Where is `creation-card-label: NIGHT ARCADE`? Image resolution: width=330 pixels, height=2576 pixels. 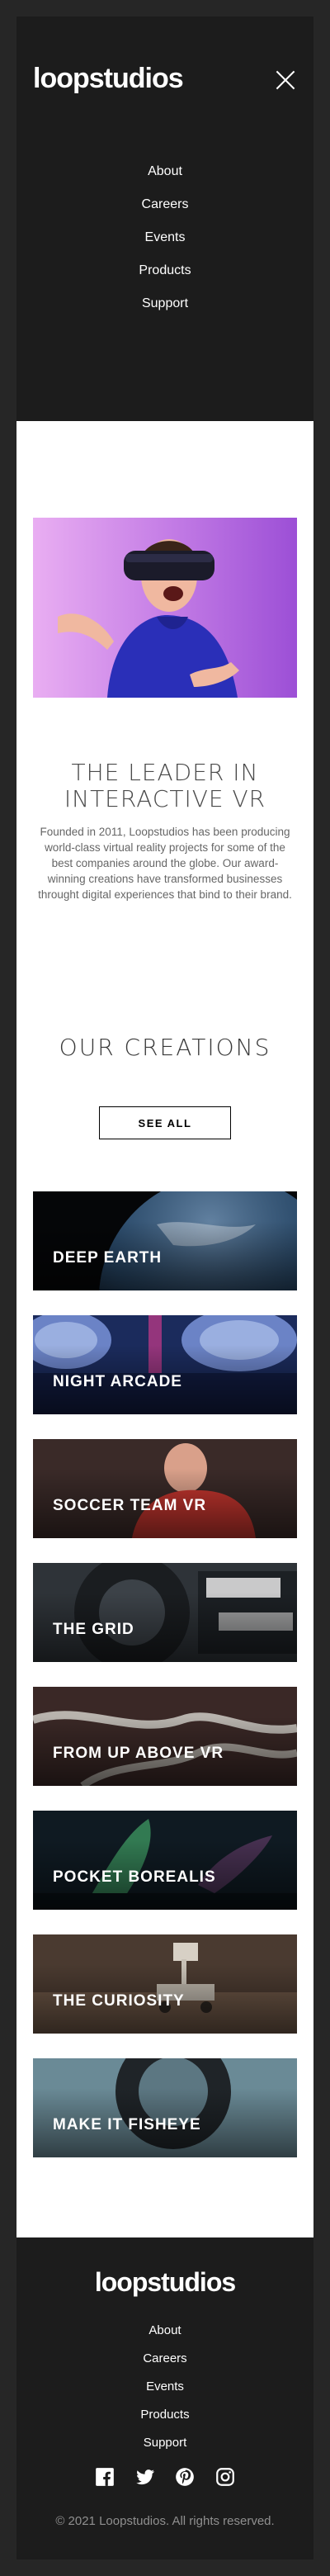
creation-card-label: NIGHT ARCADE is located at coordinates (117, 1381).